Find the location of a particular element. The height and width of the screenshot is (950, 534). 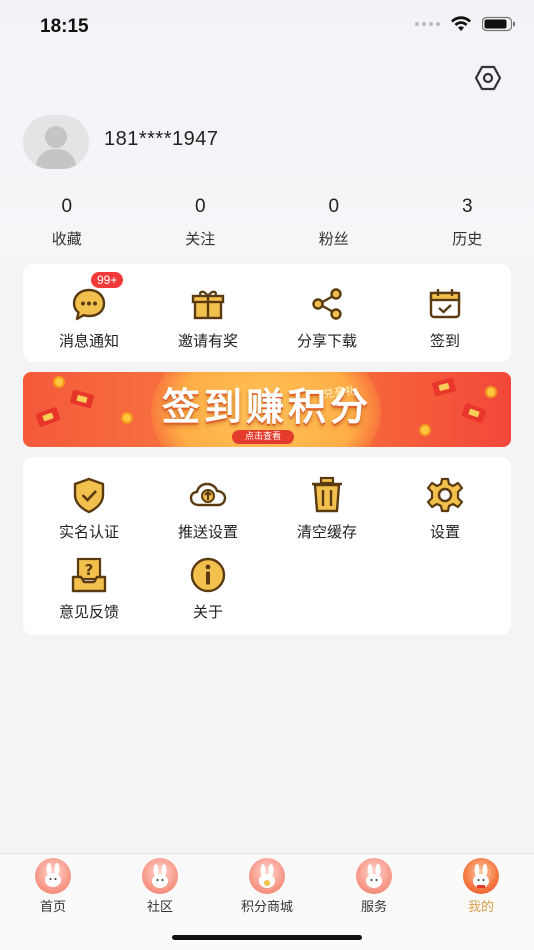

clear-cache-button: 清空缓存 is located at coordinates (327, 508).